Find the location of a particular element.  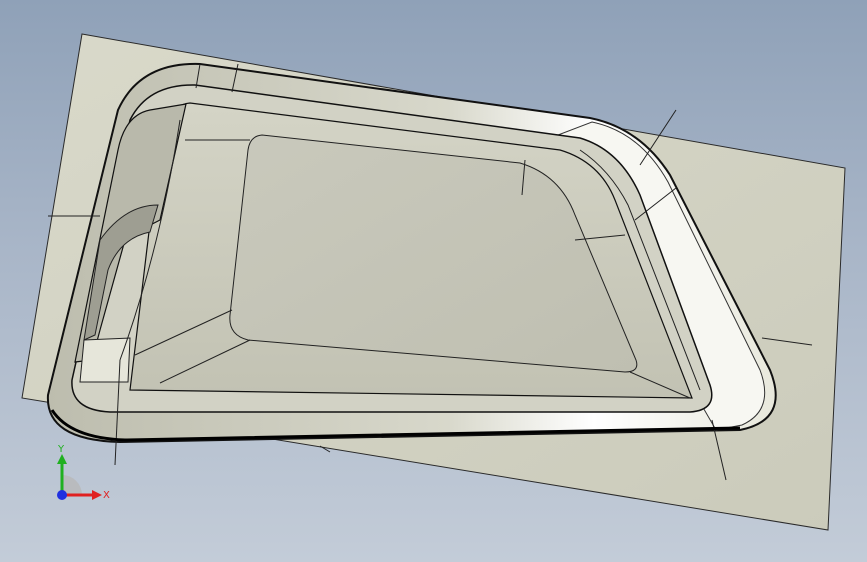

x-axis-arrow is located at coordinates (97, 495).